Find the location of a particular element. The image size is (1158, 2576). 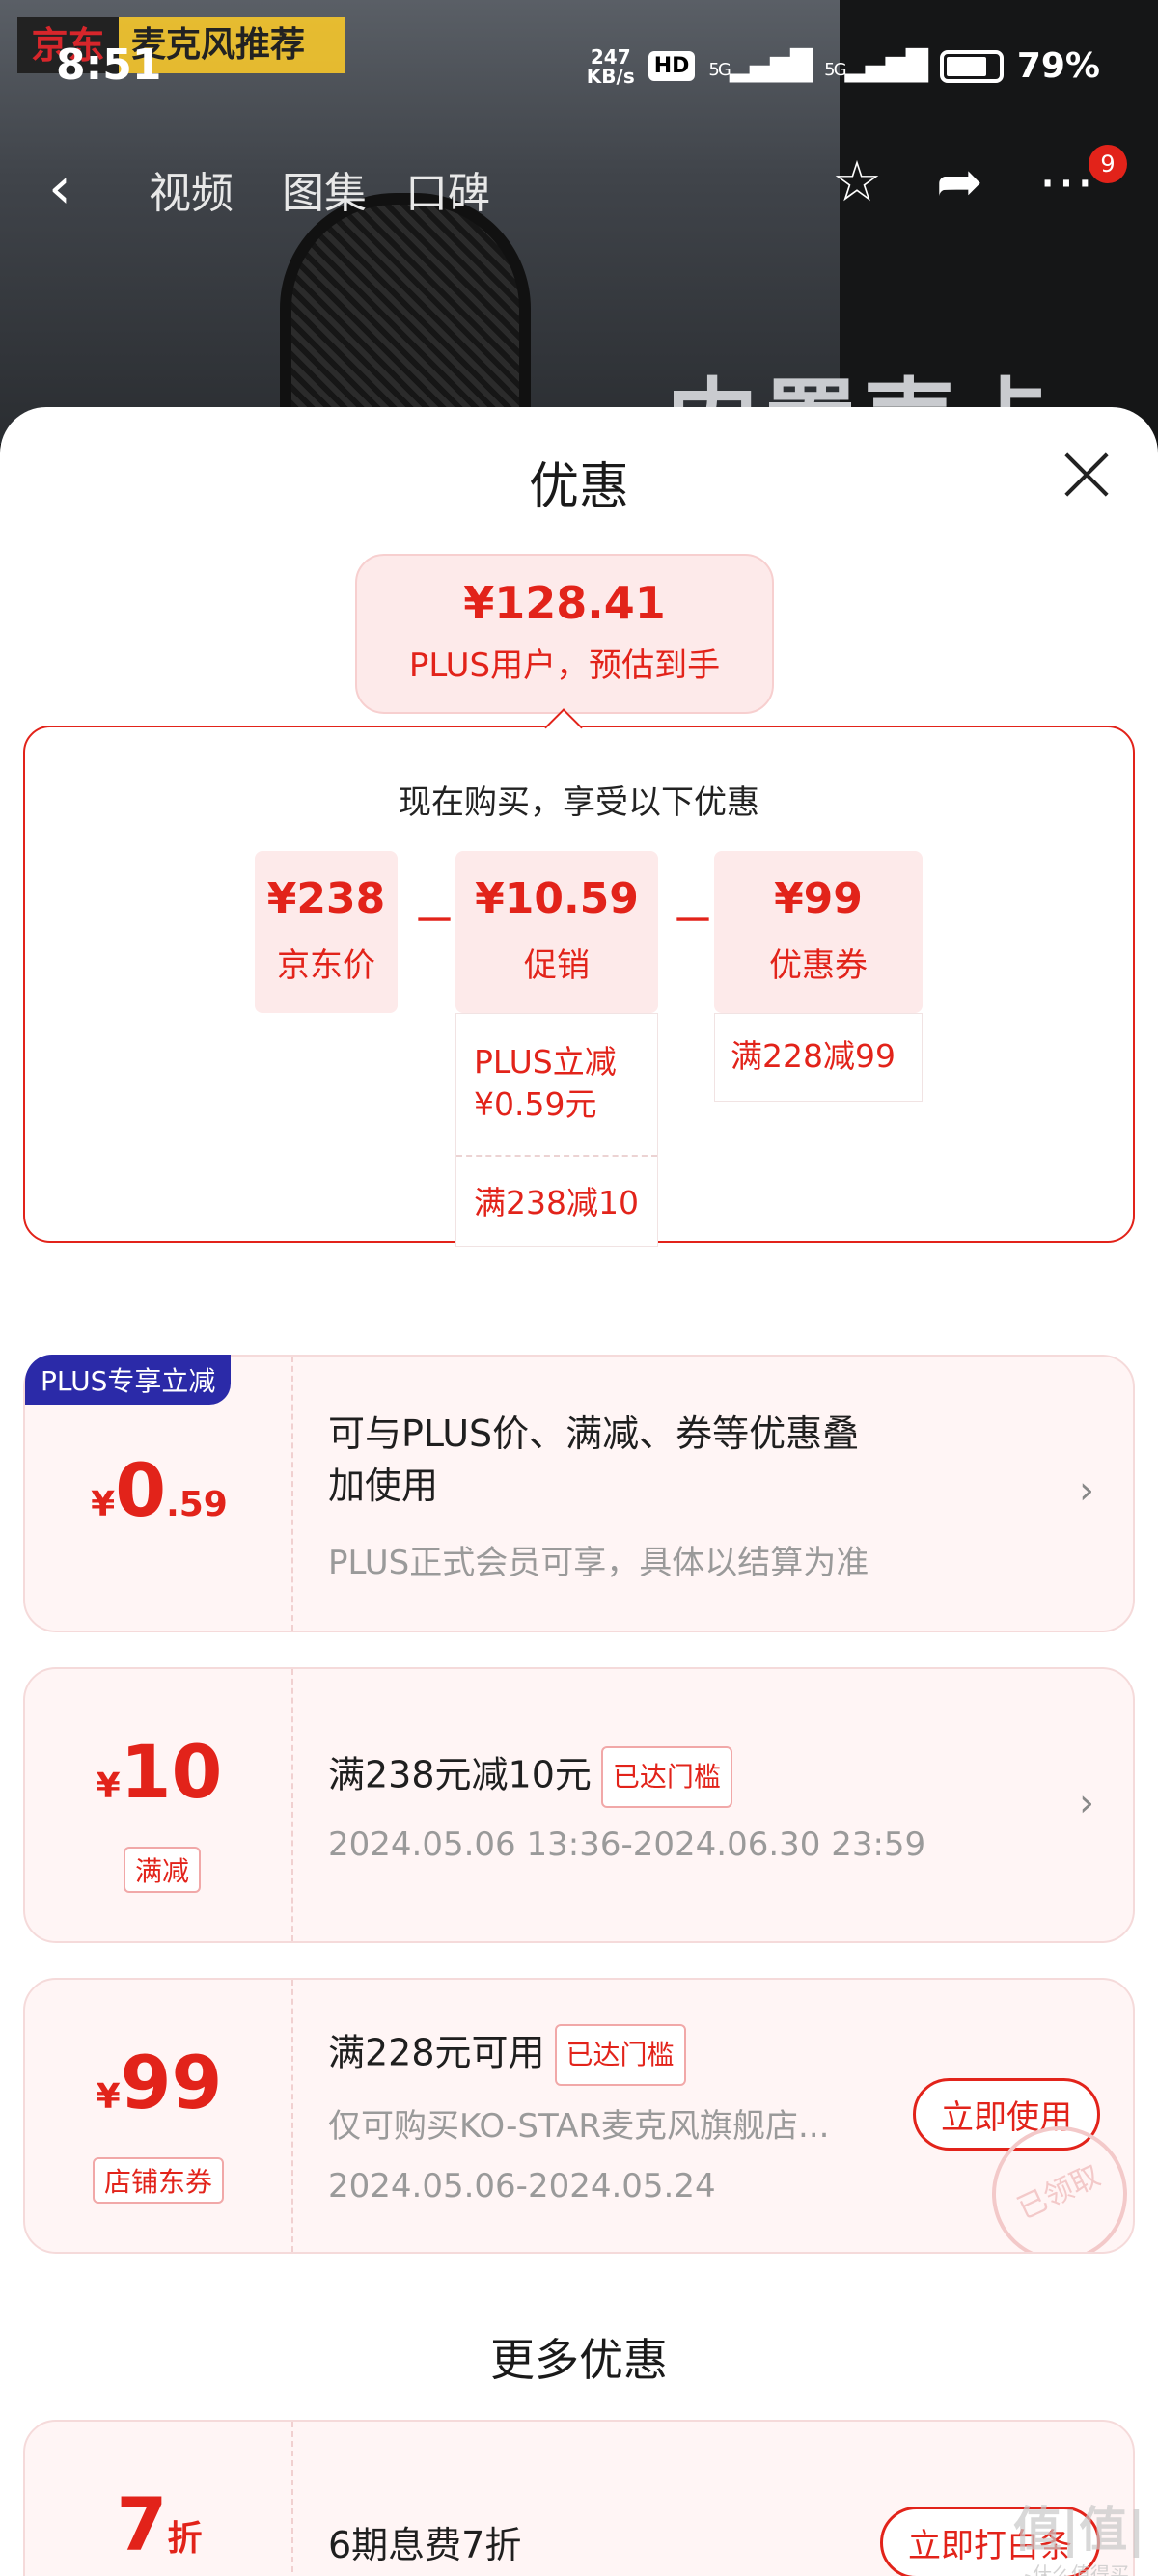

coupon-detail: 满228减99 is located at coordinates (813, 1056).